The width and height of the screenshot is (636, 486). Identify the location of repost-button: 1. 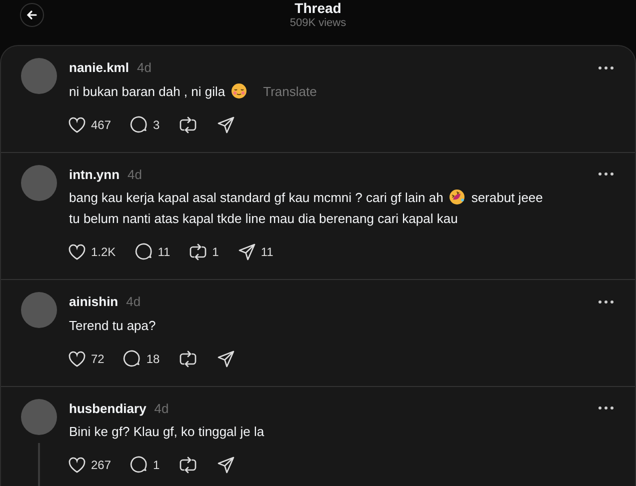
(203, 252).